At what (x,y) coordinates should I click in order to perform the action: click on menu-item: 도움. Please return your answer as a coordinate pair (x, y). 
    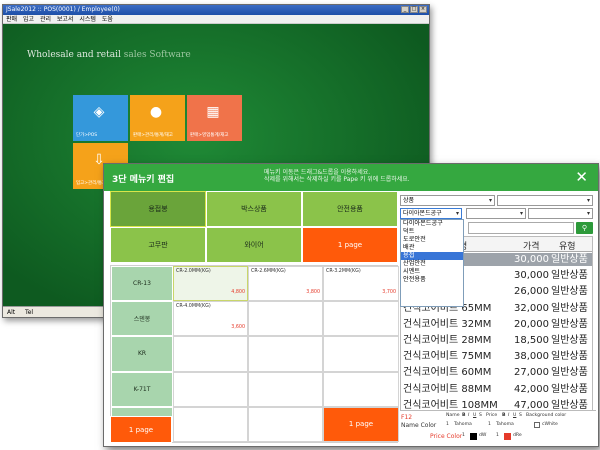
    Looking at the image, I should click on (107, 19).